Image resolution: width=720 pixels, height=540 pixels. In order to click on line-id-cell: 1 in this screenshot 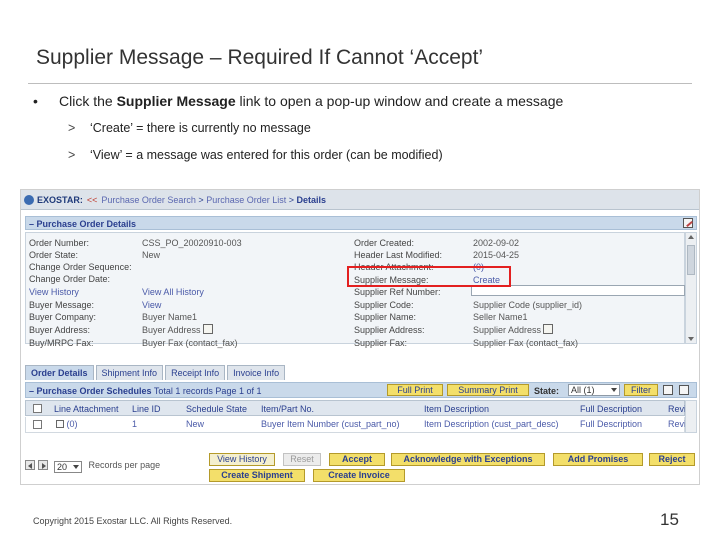, I will do `click(135, 424)`.